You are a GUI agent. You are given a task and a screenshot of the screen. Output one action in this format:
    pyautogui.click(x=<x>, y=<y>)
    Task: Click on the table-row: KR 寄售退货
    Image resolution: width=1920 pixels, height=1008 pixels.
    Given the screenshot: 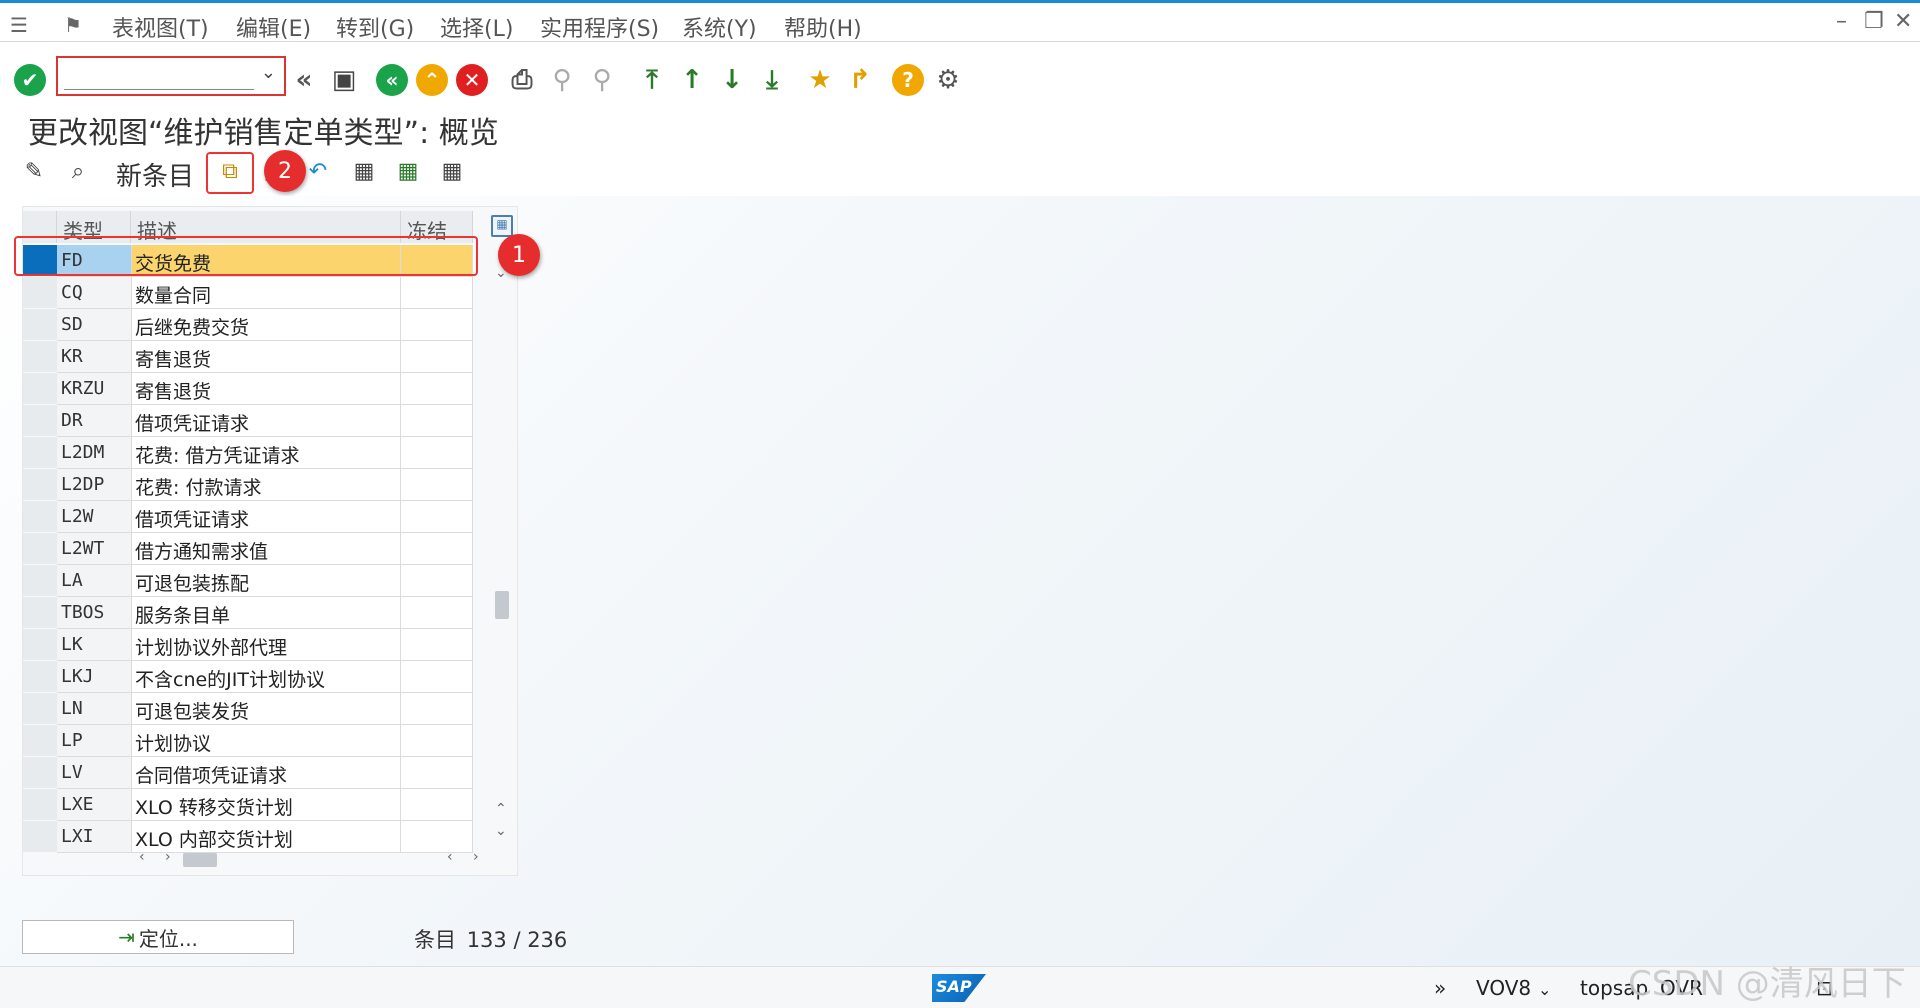 What is the action you would take?
    pyautogui.click(x=248, y=357)
    